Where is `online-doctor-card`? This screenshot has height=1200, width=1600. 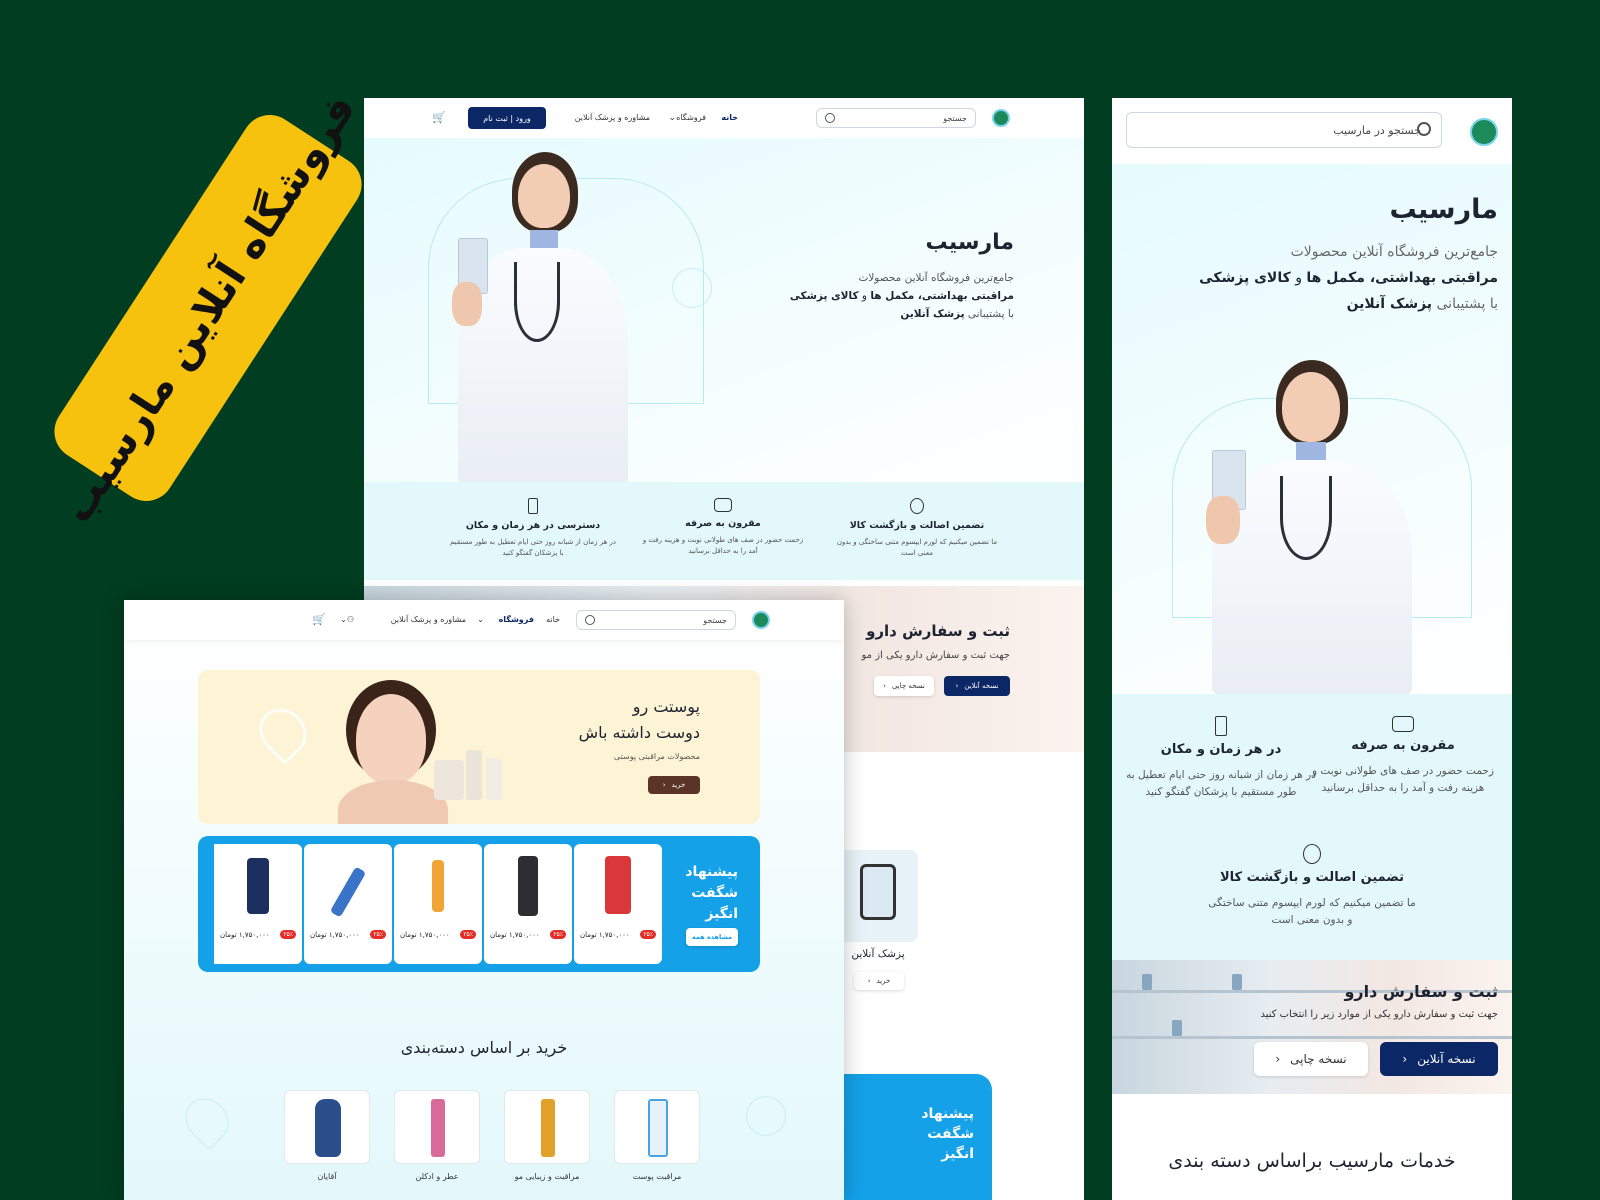
online-doctor-card is located at coordinates (878, 896).